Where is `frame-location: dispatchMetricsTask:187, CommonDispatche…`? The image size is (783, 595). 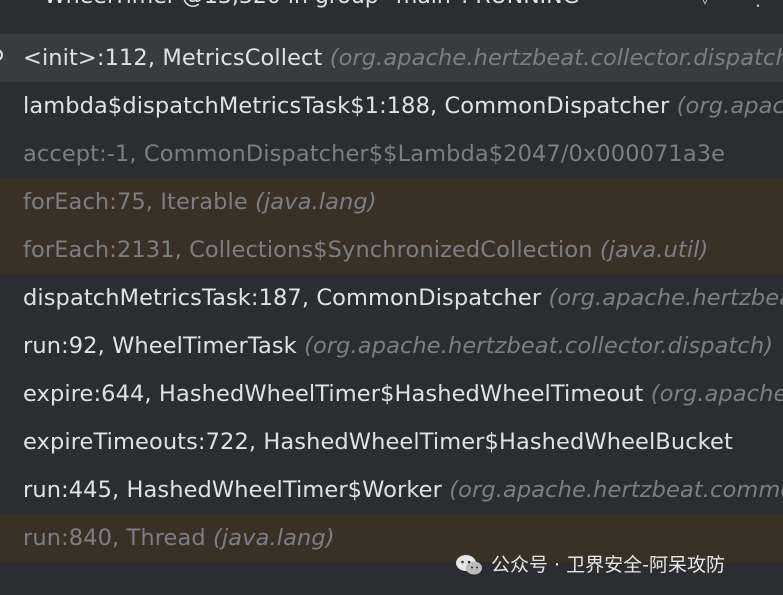 frame-location: dispatchMetricsTask:187, CommonDispatche… is located at coordinates (282, 298).